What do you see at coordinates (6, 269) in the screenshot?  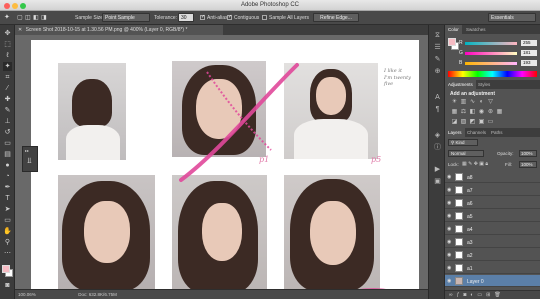 I see `foreground-color-swatch` at bounding box center [6, 269].